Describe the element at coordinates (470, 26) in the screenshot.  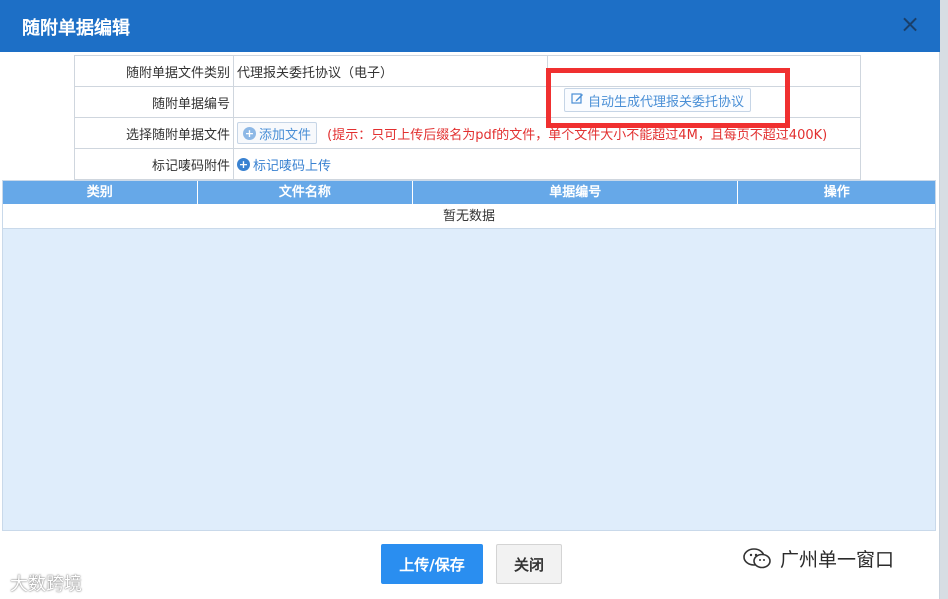
I see `dialog-titlebar: 随附单据编辑 ×` at that location.